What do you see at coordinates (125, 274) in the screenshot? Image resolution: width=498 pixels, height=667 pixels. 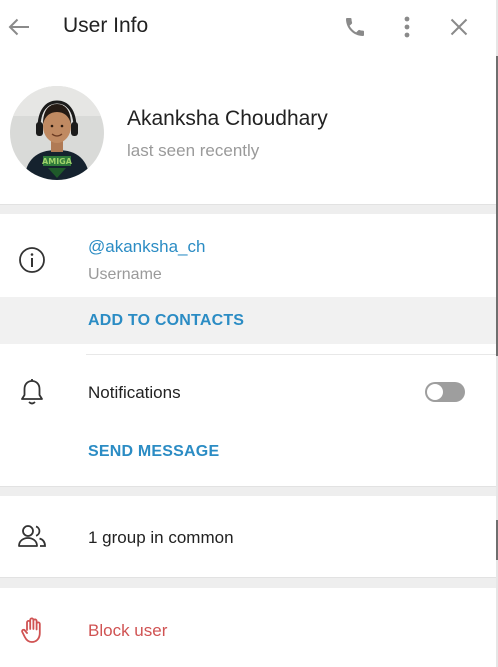 I see `username-label: Username` at bounding box center [125, 274].